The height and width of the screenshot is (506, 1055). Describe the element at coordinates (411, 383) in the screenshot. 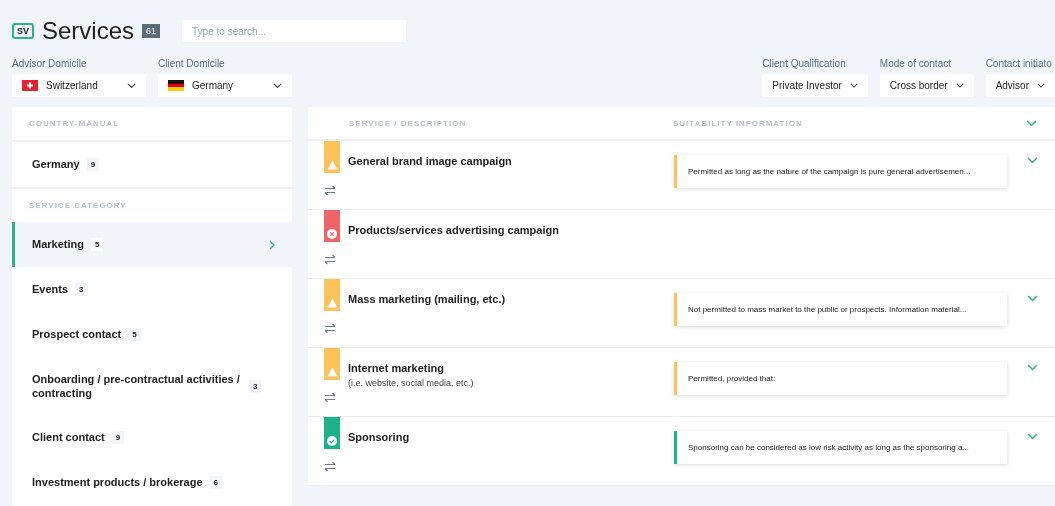

I see `service-description: (i.e. website, social media, etc.)` at that location.